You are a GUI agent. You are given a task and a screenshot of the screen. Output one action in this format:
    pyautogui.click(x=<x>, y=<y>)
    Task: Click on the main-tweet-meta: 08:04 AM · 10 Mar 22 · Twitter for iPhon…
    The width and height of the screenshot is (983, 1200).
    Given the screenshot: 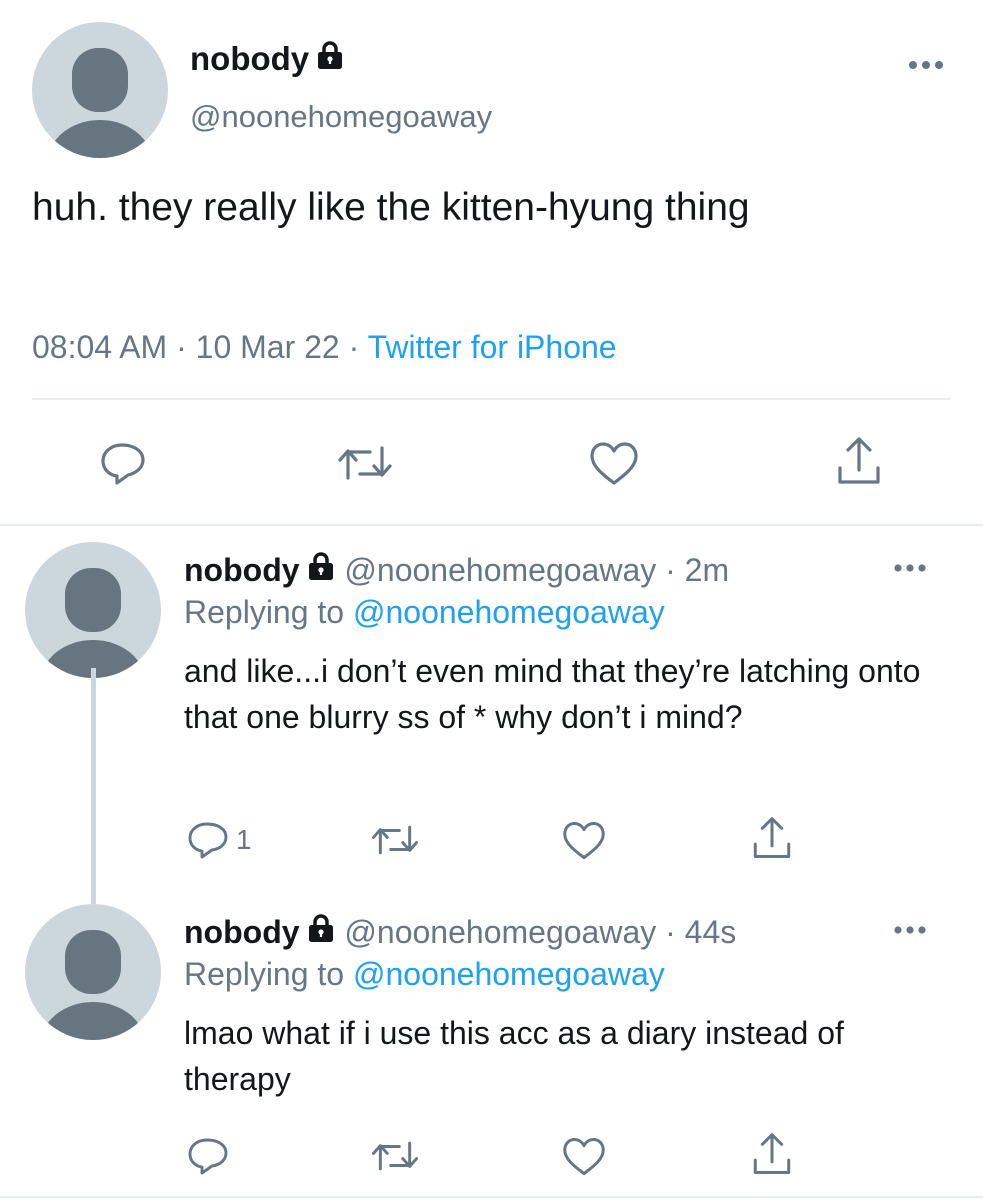 What is the action you would take?
    pyautogui.click(x=324, y=347)
    